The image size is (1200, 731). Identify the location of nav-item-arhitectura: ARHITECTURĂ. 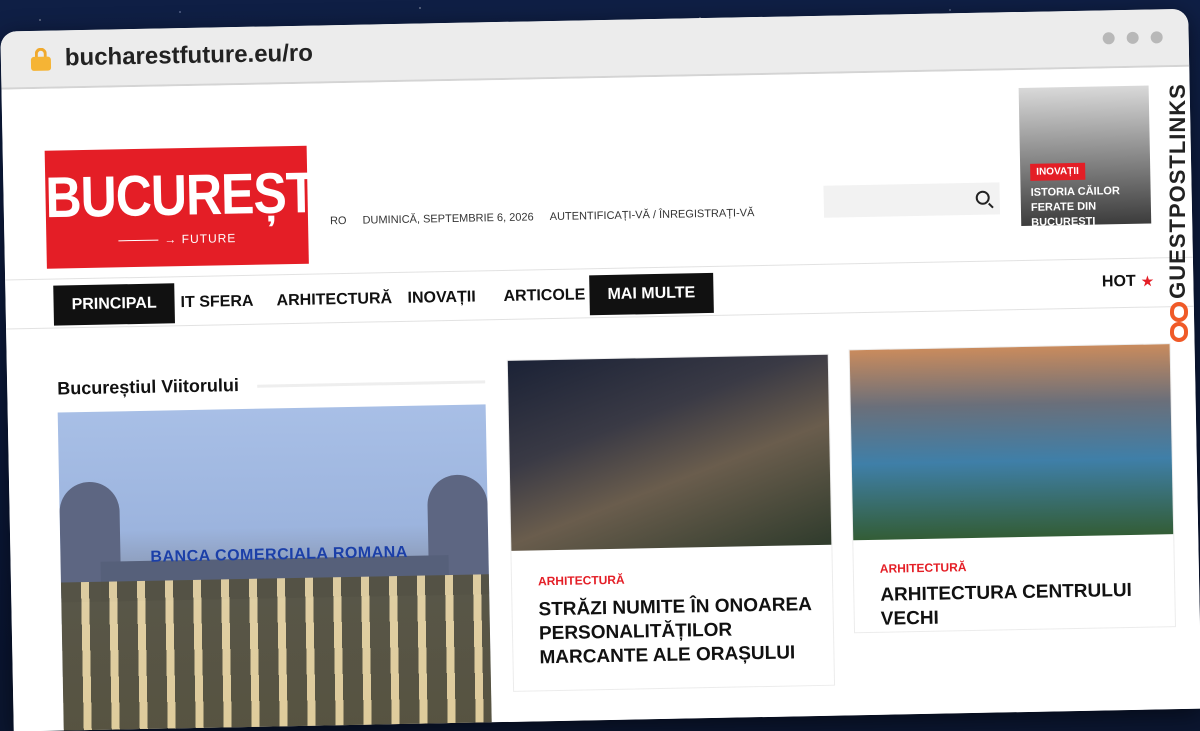
(334, 300).